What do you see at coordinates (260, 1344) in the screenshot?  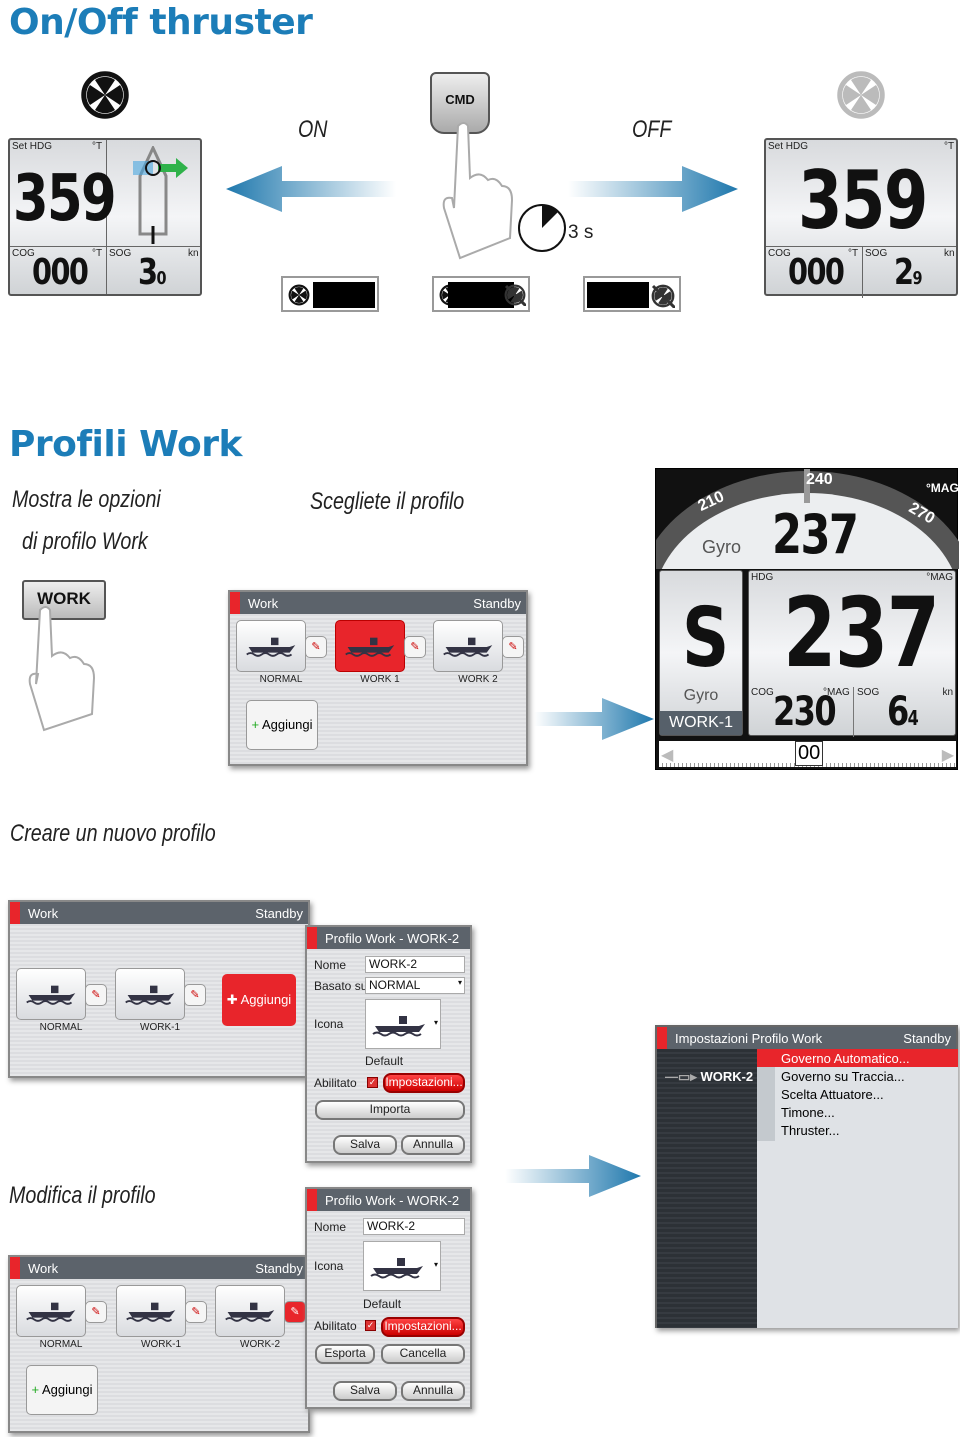 I see `tile-label: WORK-2` at bounding box center [260, 1344].